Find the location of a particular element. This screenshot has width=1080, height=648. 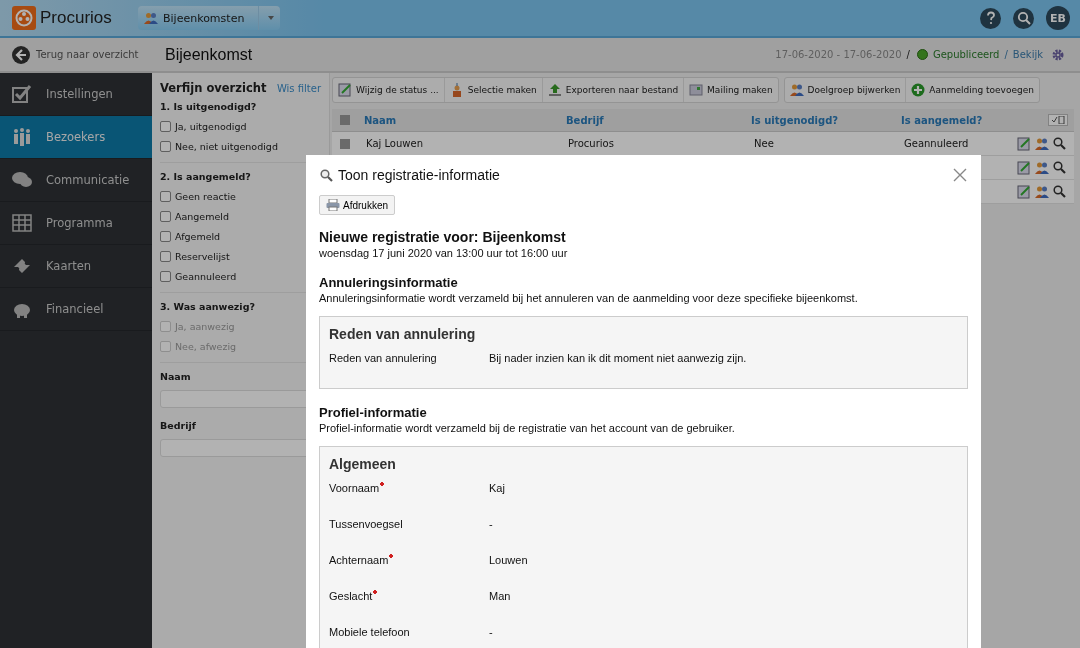

page-title: Bijeenkomst is located at coordinates (209, 54).